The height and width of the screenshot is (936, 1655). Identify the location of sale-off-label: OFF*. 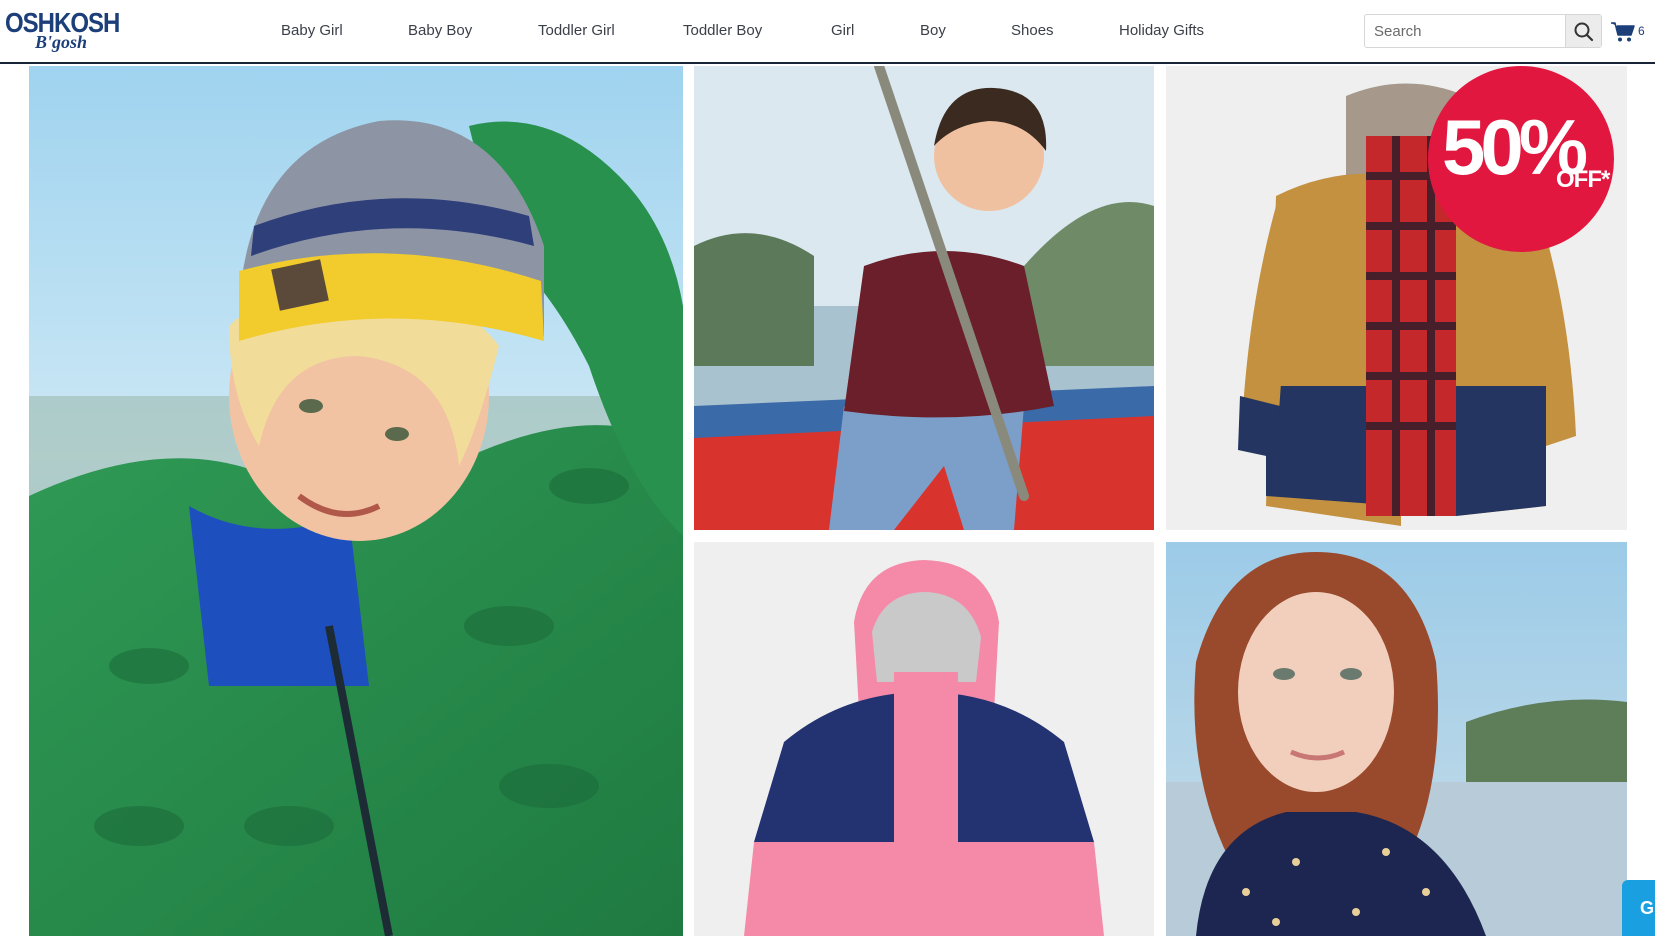
(1583, 179).